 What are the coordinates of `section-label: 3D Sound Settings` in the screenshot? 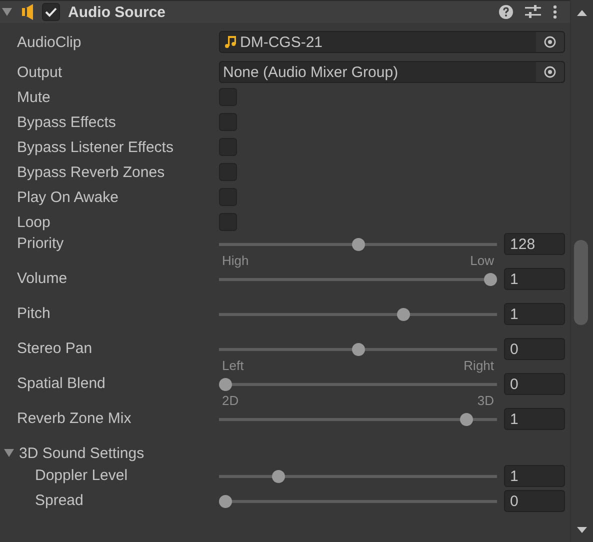 It's located at (123, 453).